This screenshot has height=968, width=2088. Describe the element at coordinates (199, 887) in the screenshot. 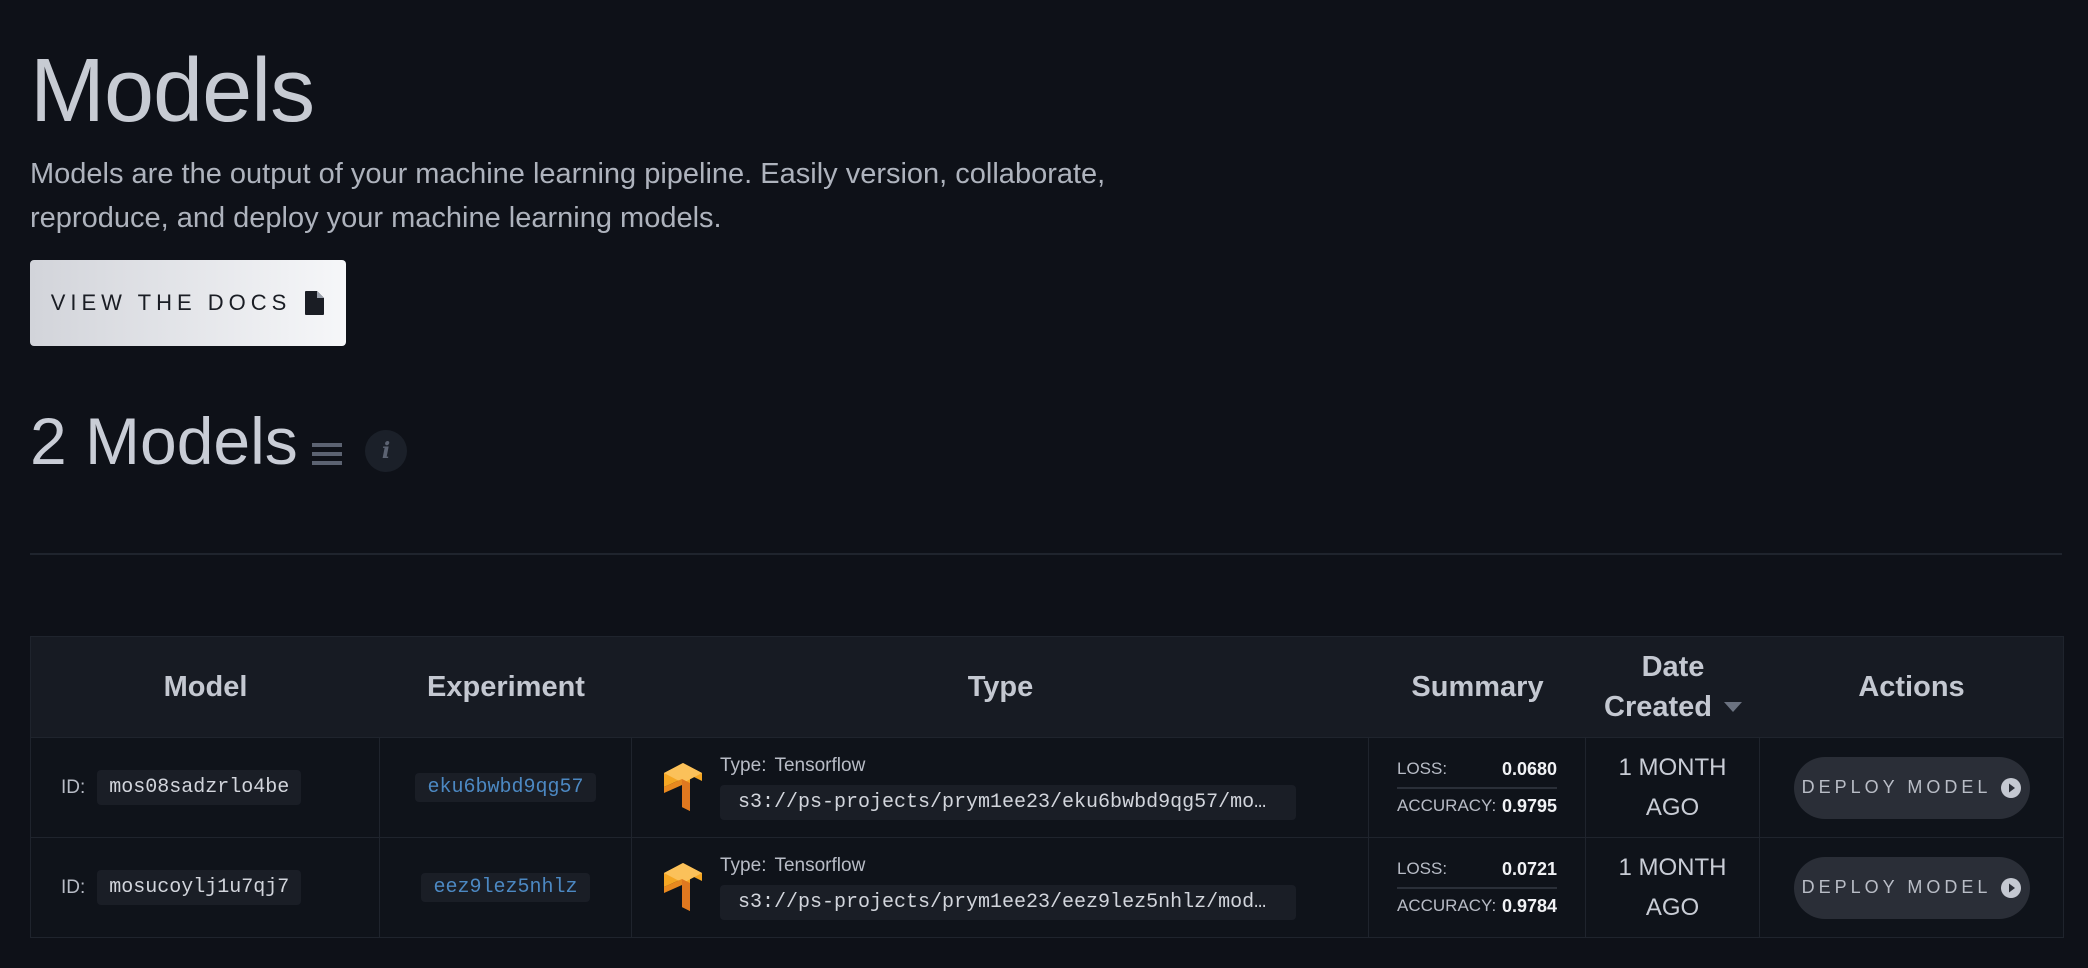

I see `model-id: mosucoylj1u7qj7` at that location.